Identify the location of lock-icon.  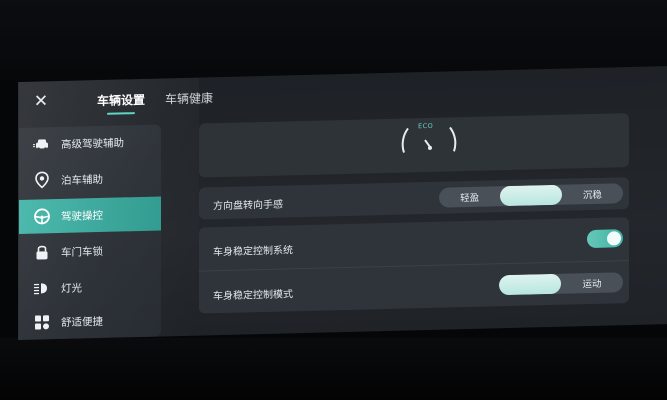
(42, 252).